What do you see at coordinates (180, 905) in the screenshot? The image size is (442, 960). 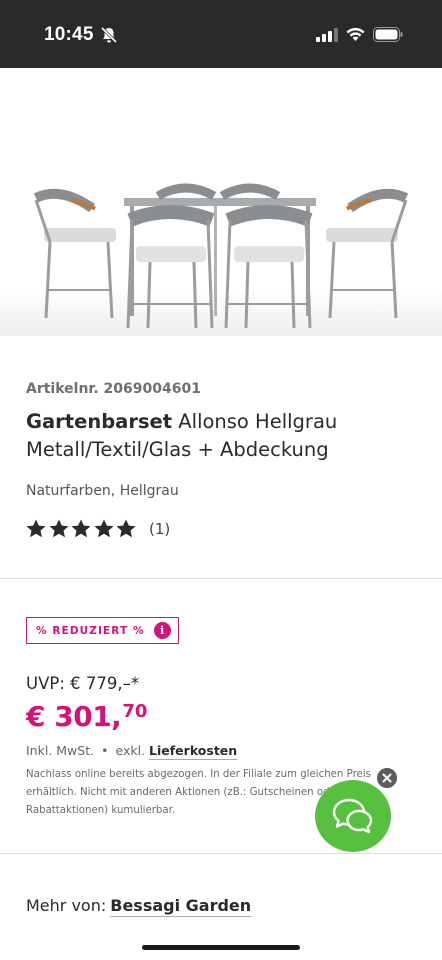 I see `brand-link: Bessagi Garden` at bounding box center [180, 905].